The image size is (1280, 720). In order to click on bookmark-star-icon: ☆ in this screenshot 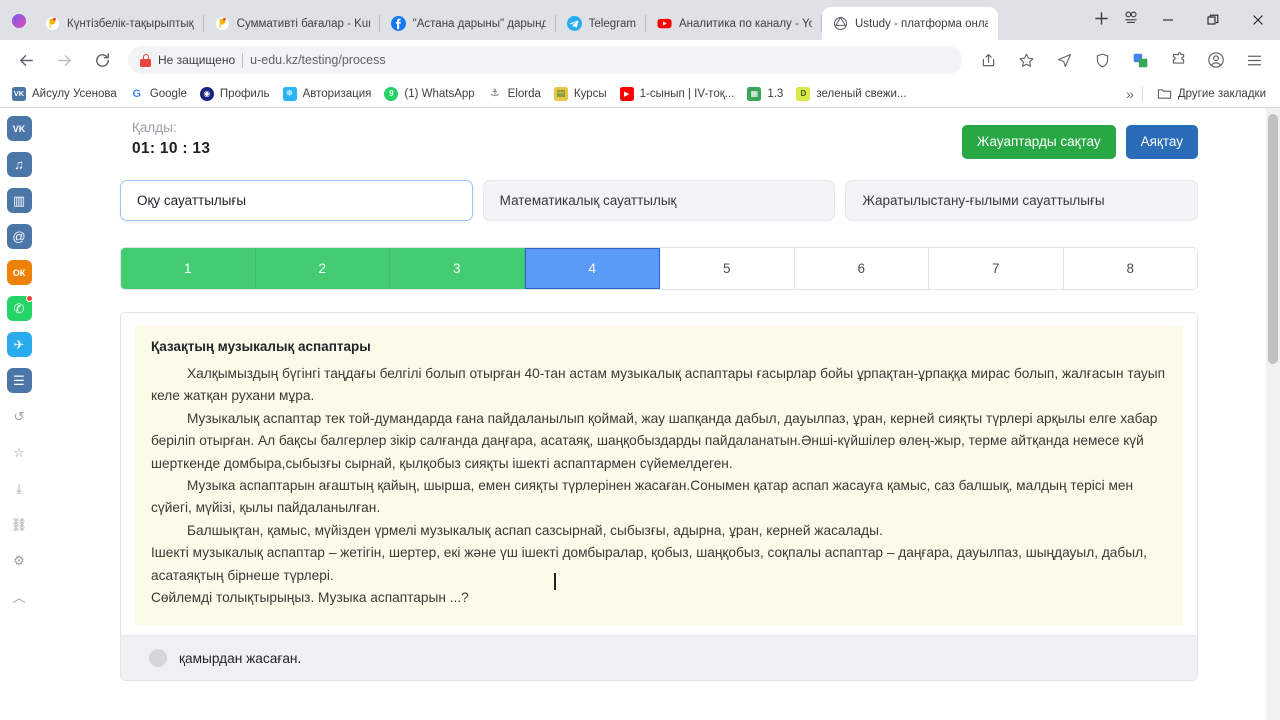, I will do `click(19, 452)`.